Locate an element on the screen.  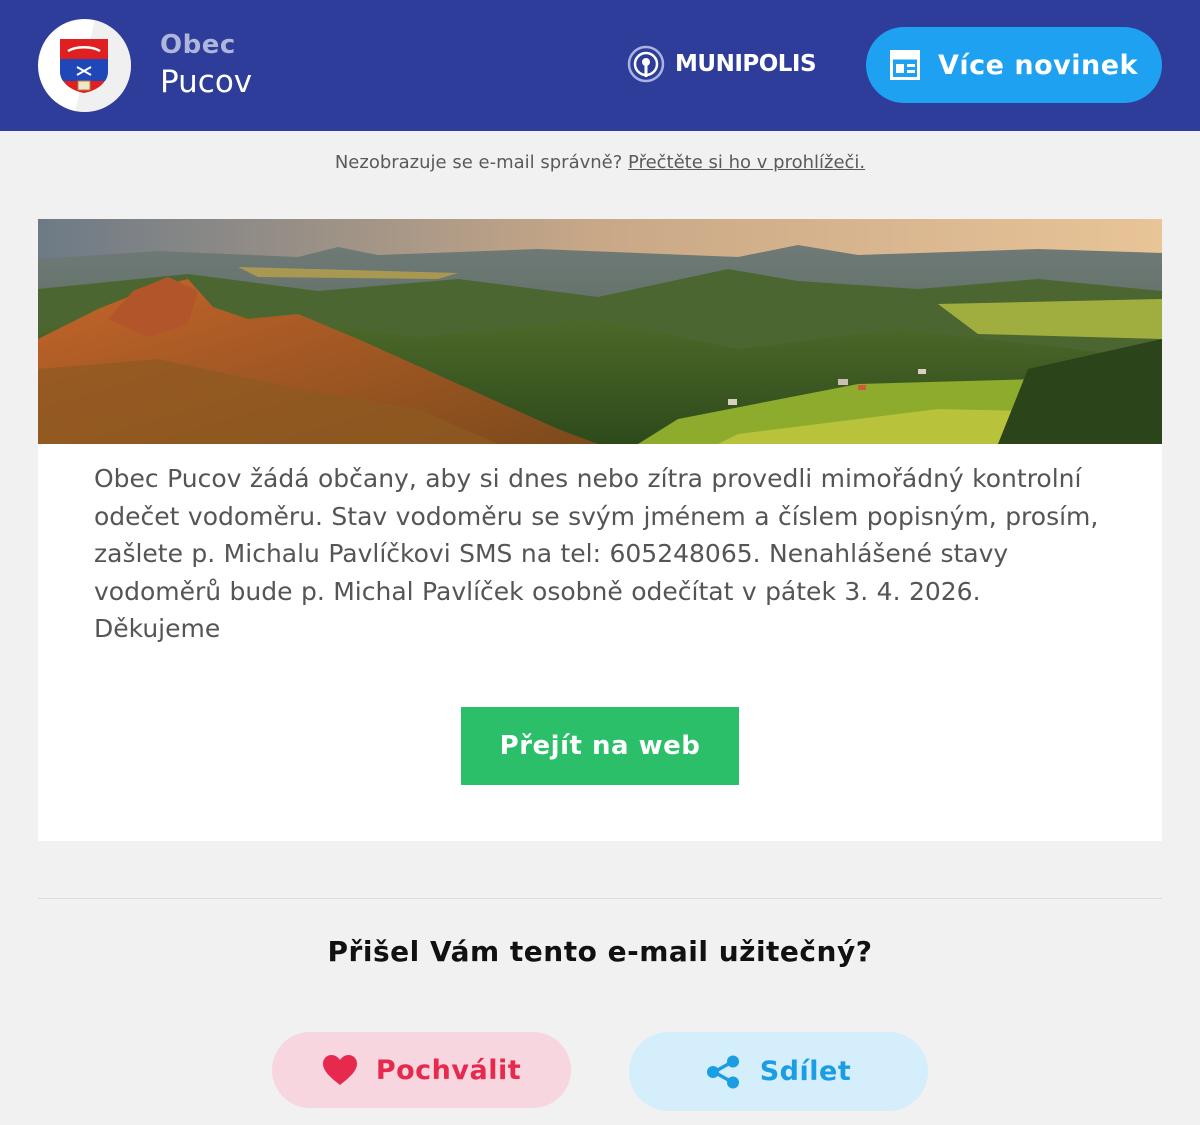
town-kind-label: Obec is located at coordinates (198, 45).